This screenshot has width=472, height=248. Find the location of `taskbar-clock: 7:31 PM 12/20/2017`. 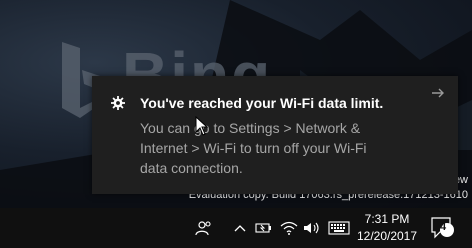

taskbar-clock: 7:31 PM 12/20/2017 is located at coordinates (387, 228).